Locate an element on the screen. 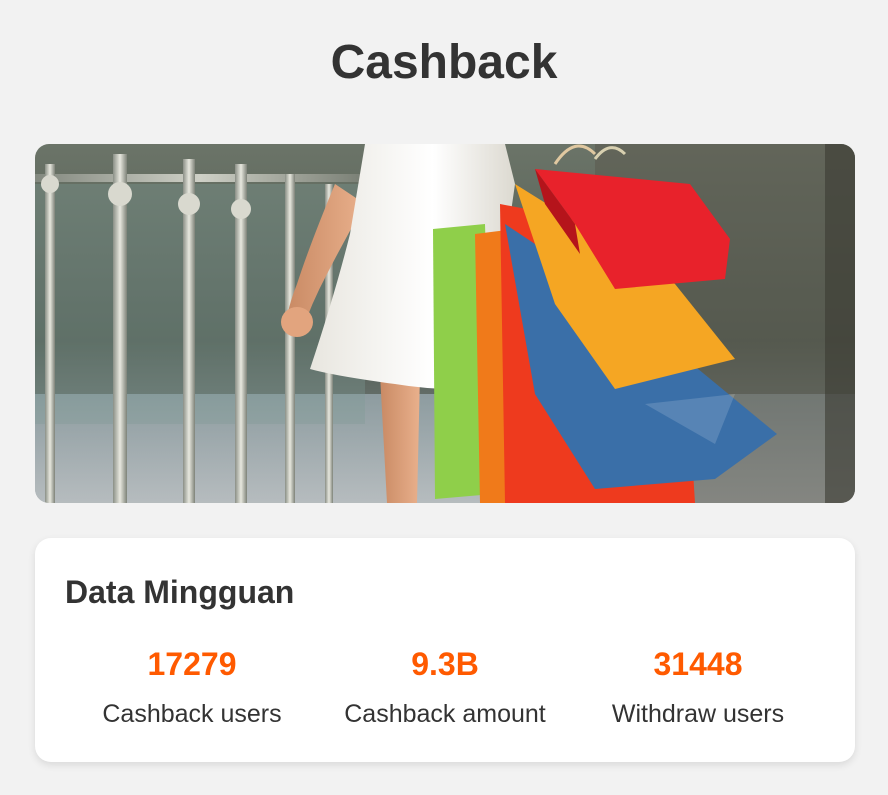 This screenshot has height=795, width=888. page-title: Cashback is located at coordinates (444, 62).